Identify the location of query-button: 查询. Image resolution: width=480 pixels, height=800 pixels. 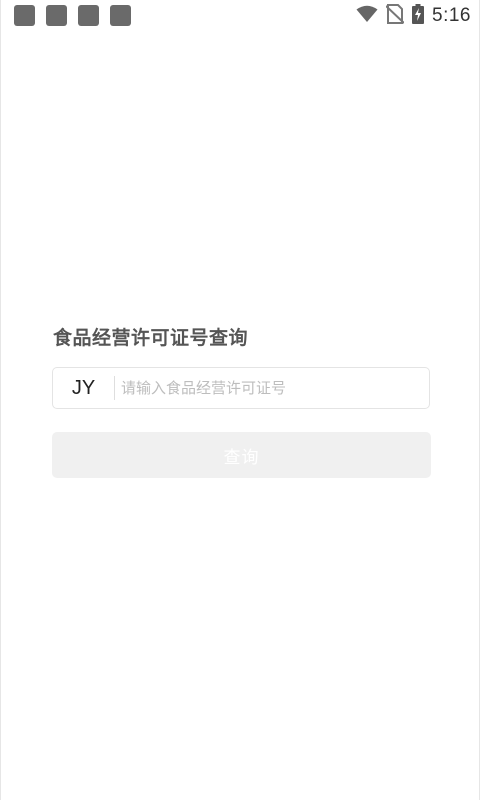
(241, 455).